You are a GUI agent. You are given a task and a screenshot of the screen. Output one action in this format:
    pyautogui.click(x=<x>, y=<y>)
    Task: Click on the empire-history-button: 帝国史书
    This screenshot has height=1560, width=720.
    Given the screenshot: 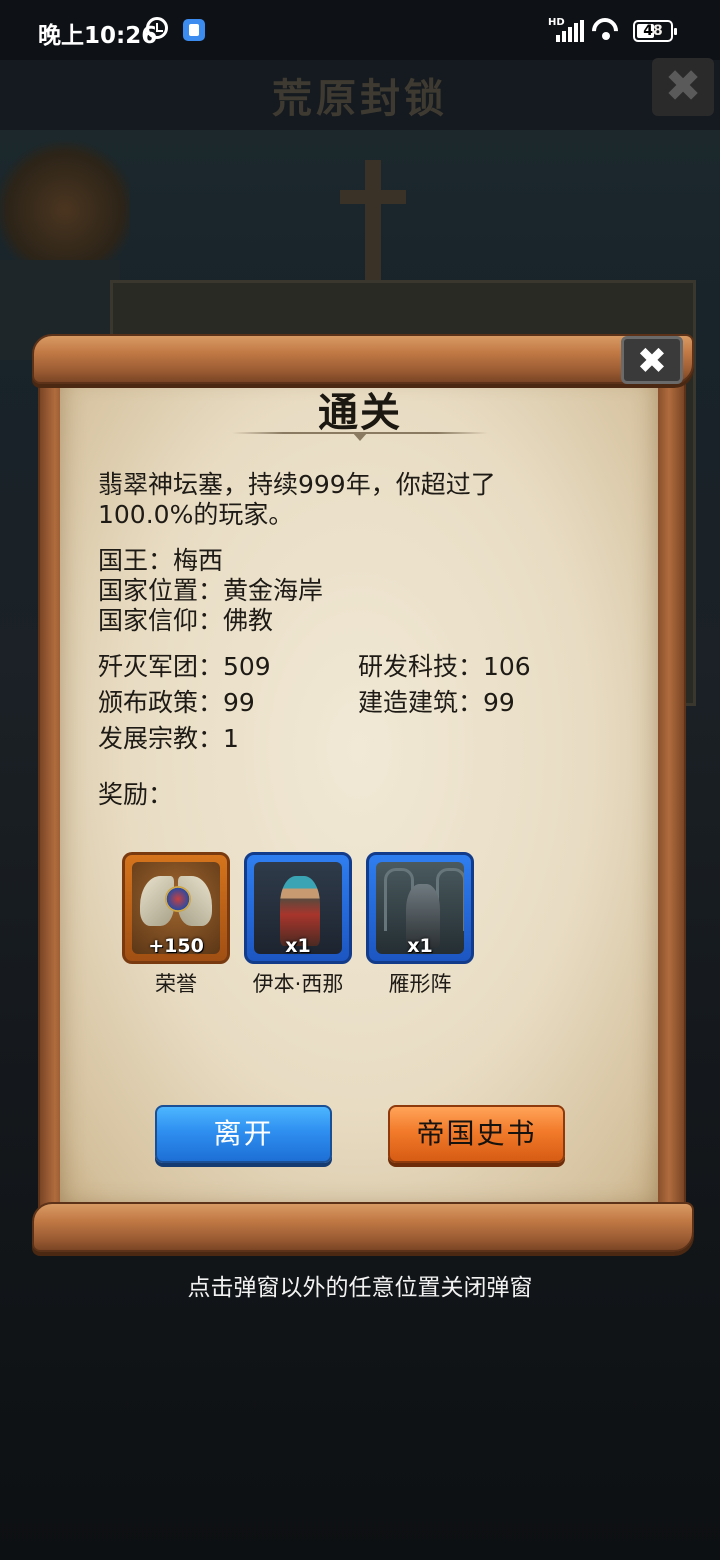 What is the action you would take?
    pyautogui.click(x=476, y=1134)
    